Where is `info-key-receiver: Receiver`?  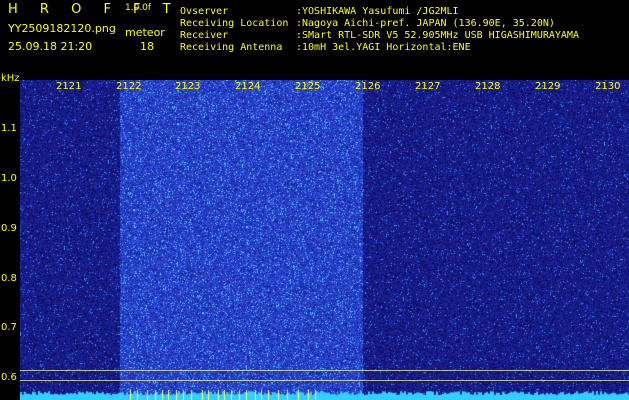 info-key-receiver: Receiver is located at coordinates (204, 35).